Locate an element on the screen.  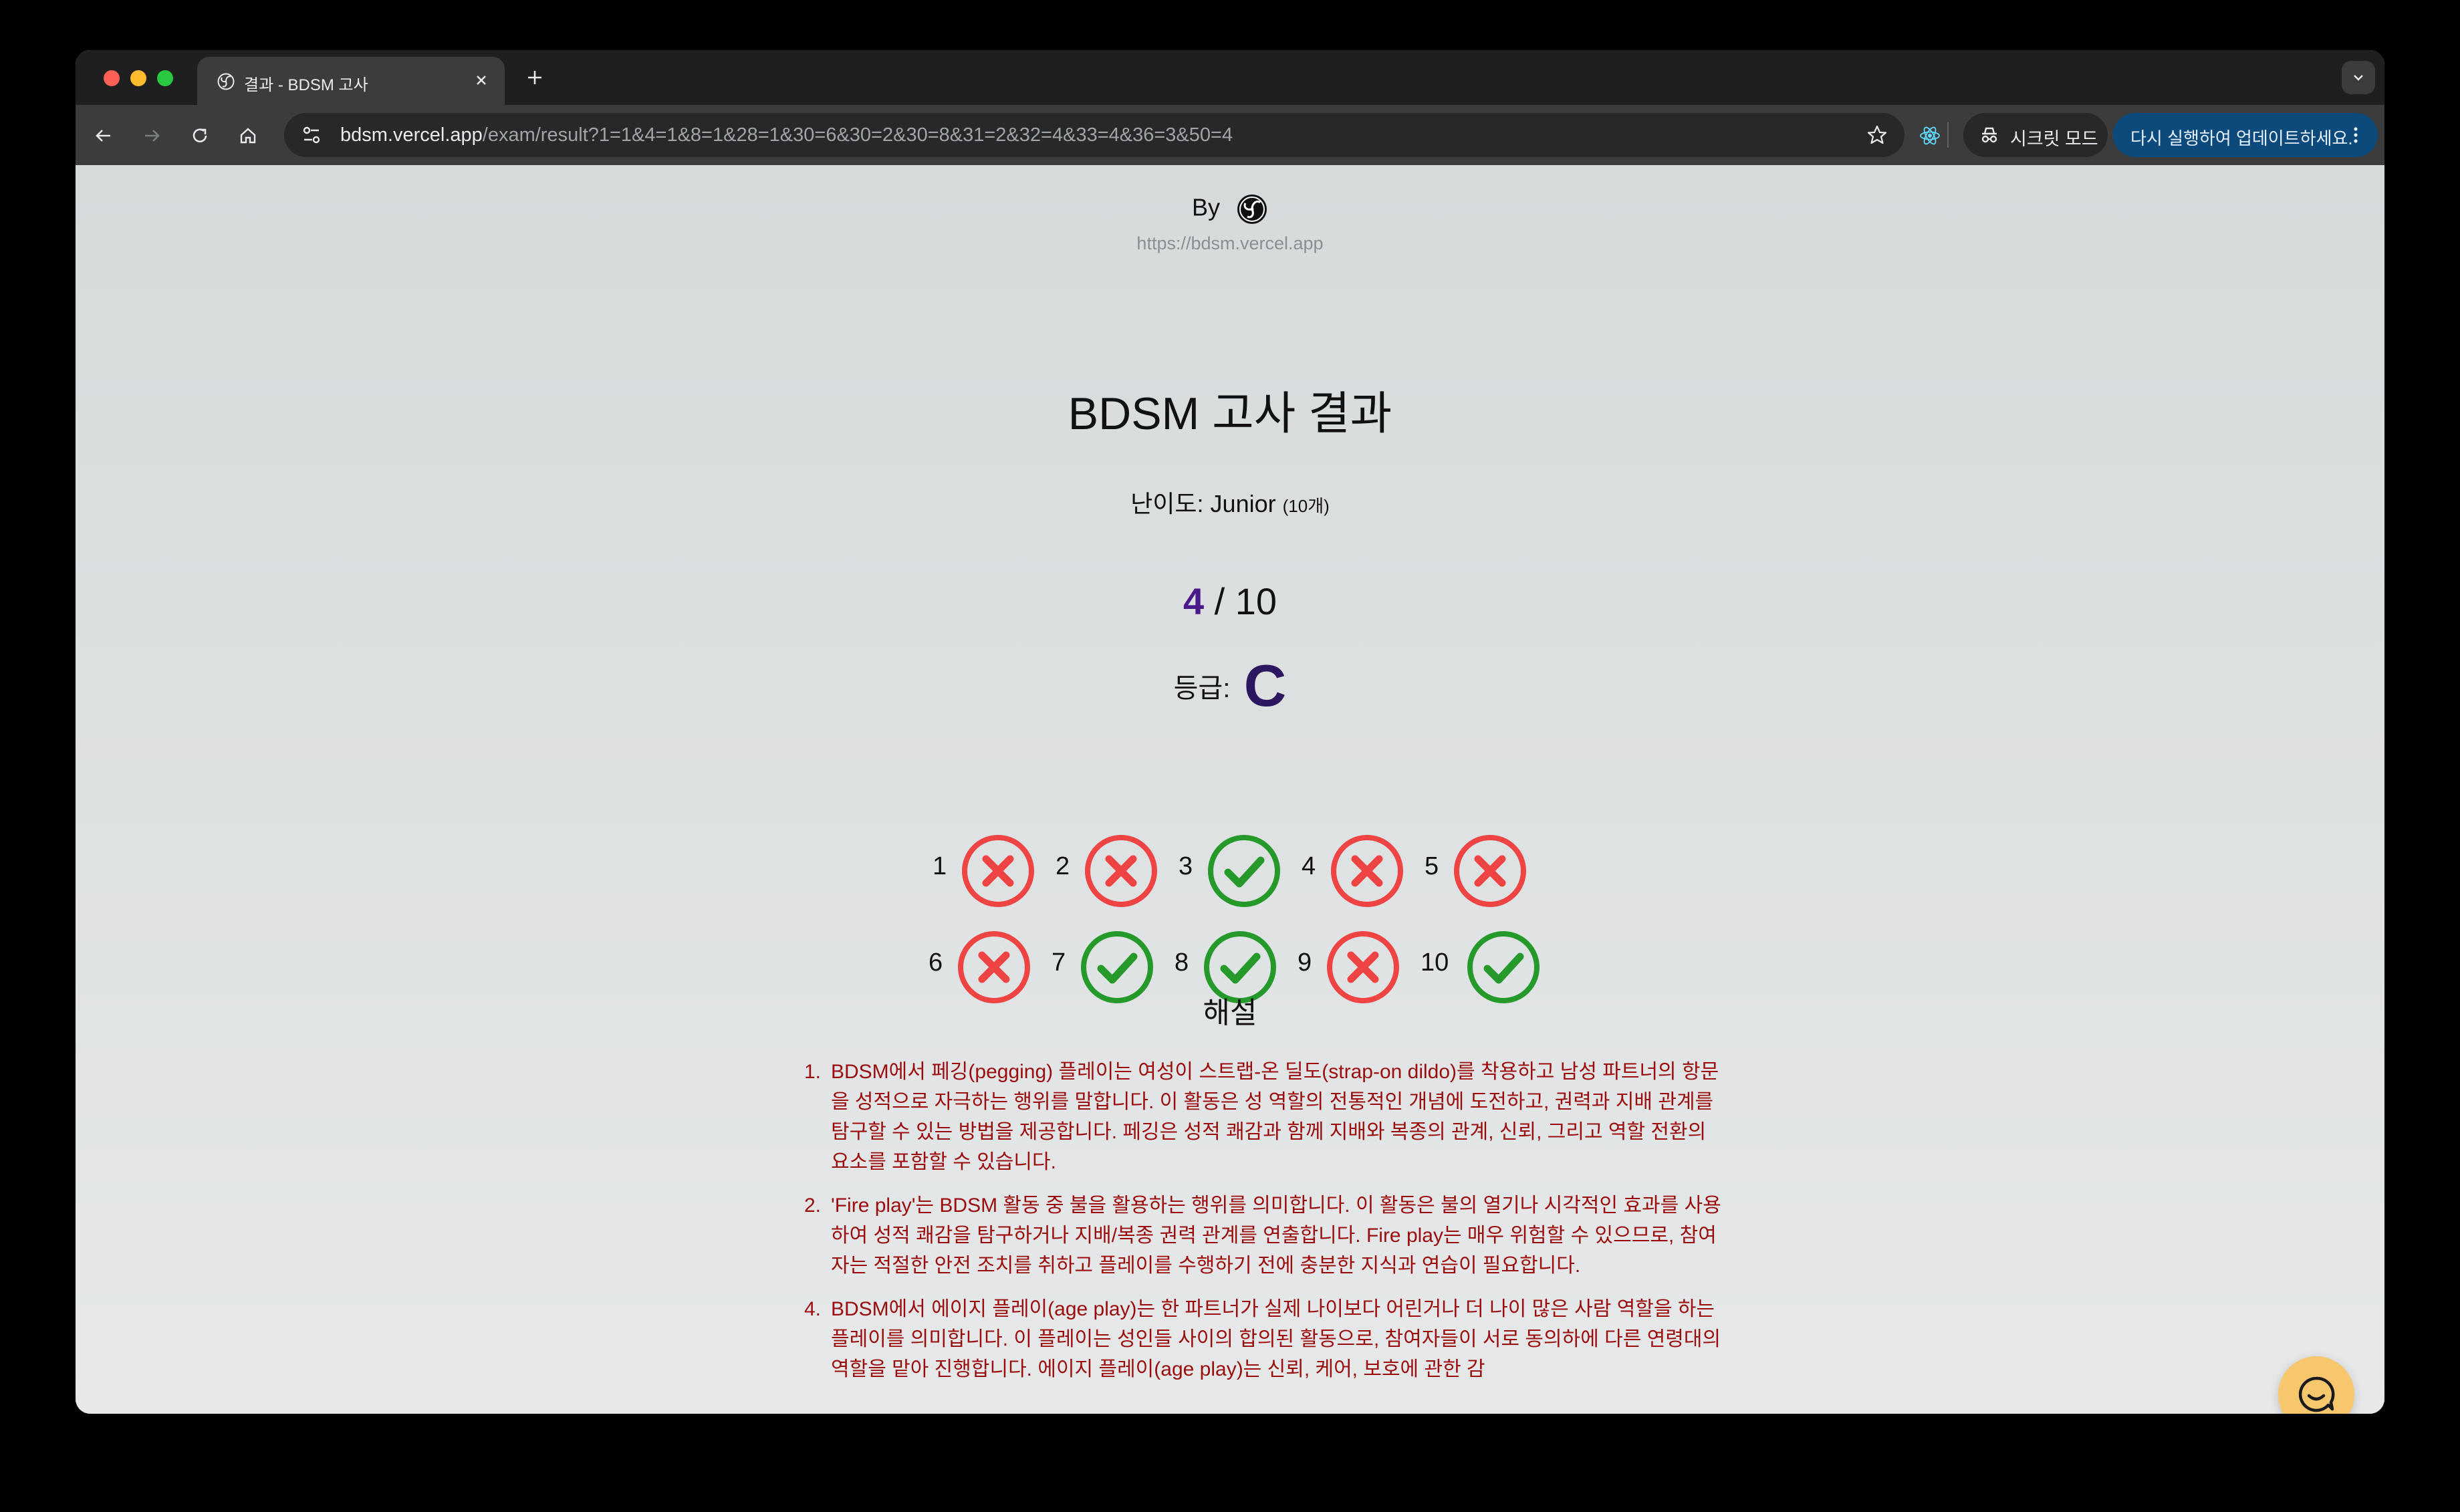
relaunch-update-button: 다시 실행하여 업데이트하세요. is located at coordinates (2245, 135).